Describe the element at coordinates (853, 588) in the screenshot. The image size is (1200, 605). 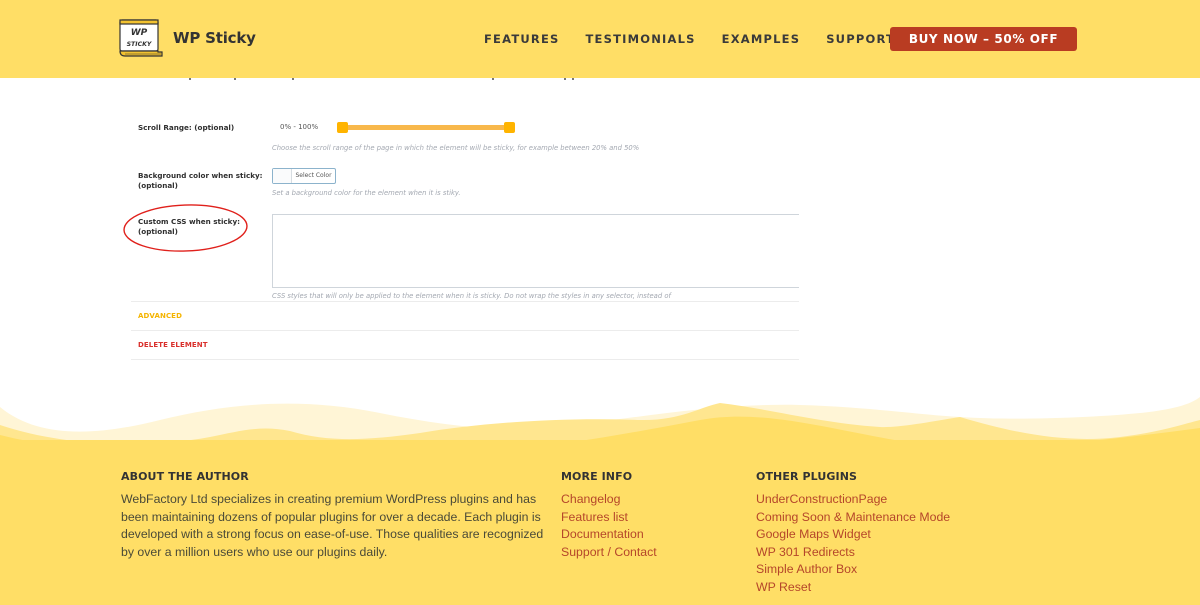
I see `link-wp-reset: WP Reset` at that location.